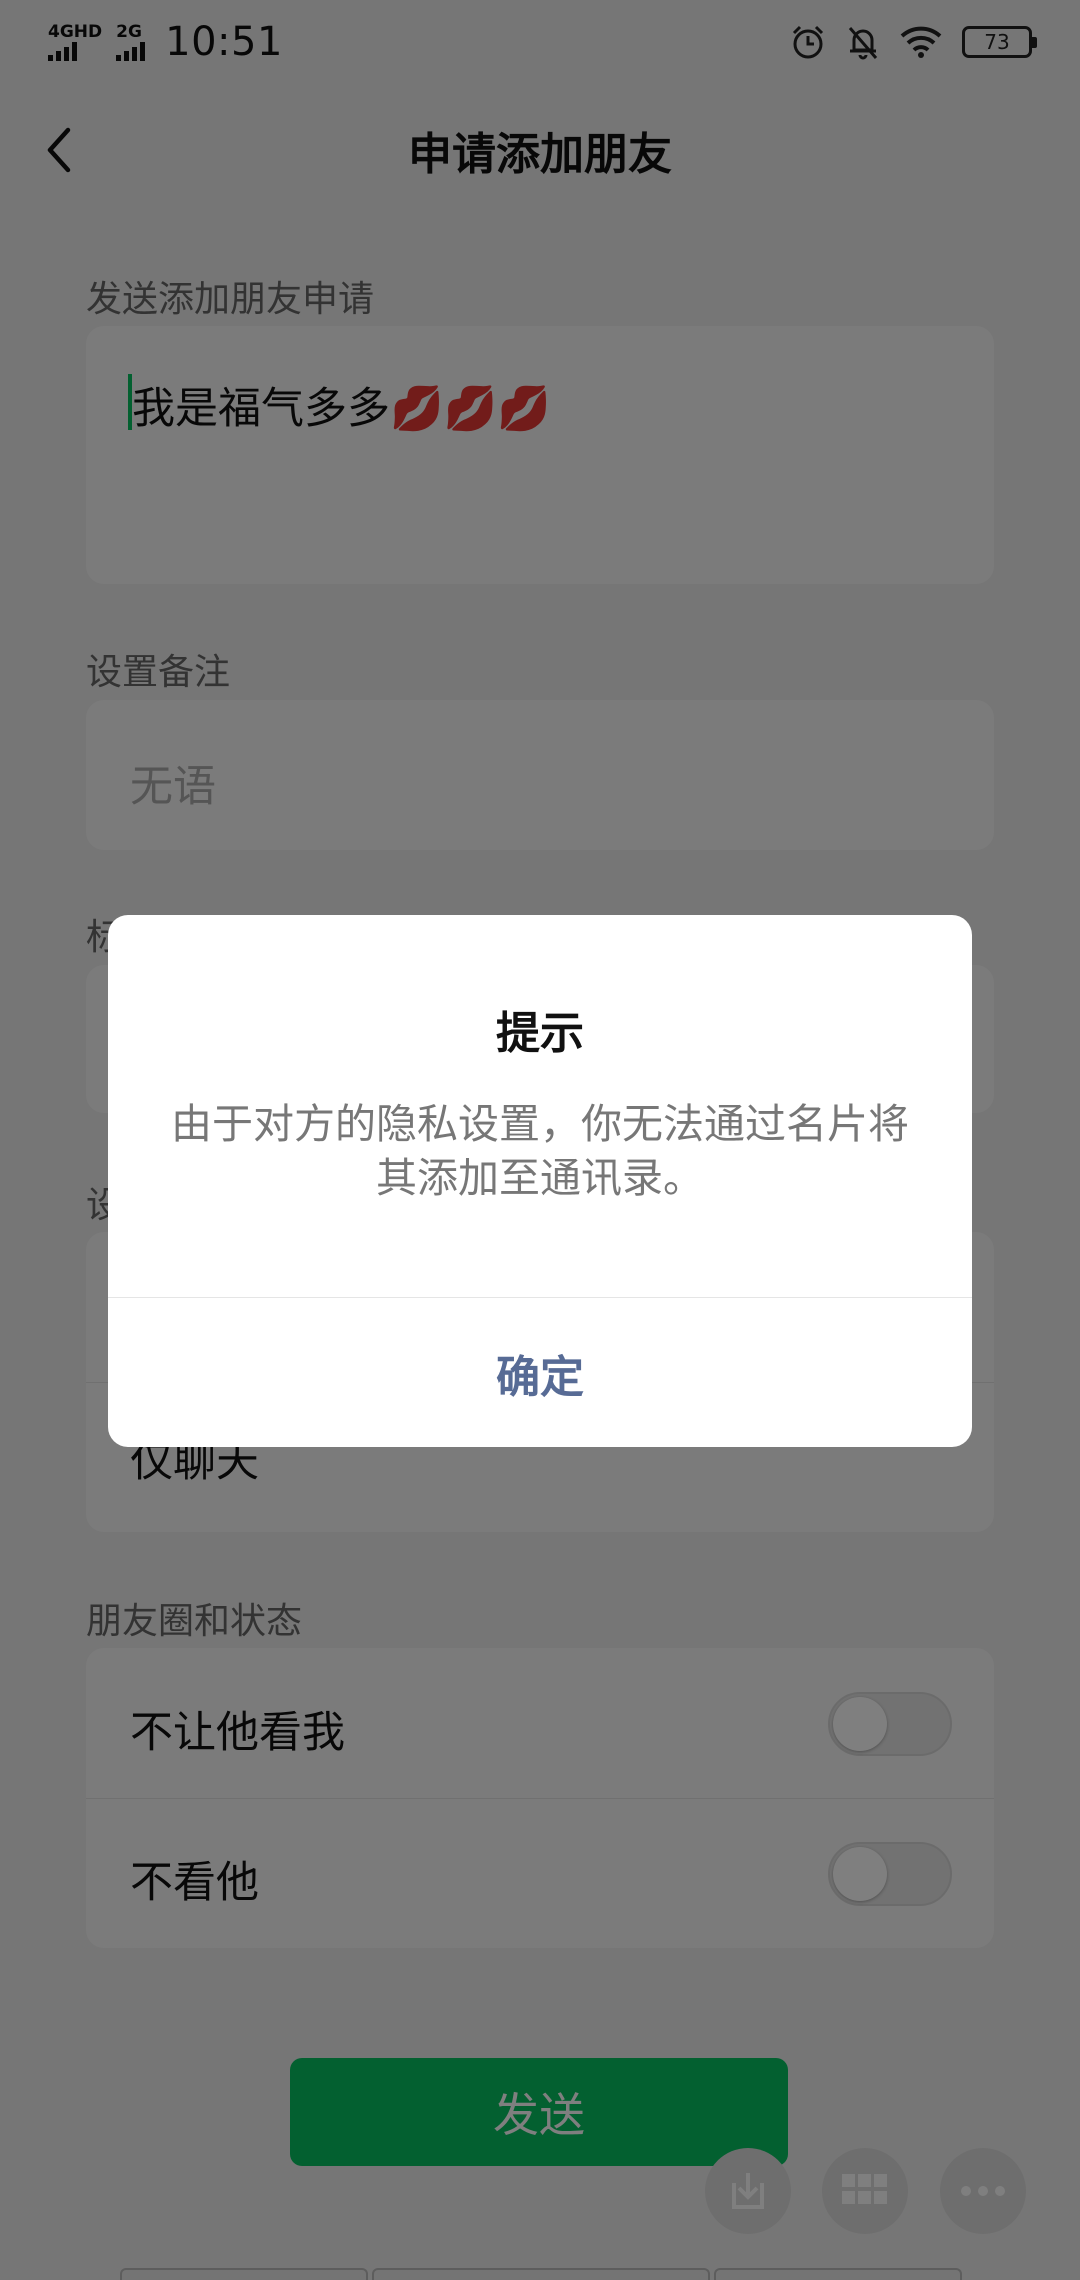  I want to click on dialog-confirm-button: 确定, so click(540, 1372).